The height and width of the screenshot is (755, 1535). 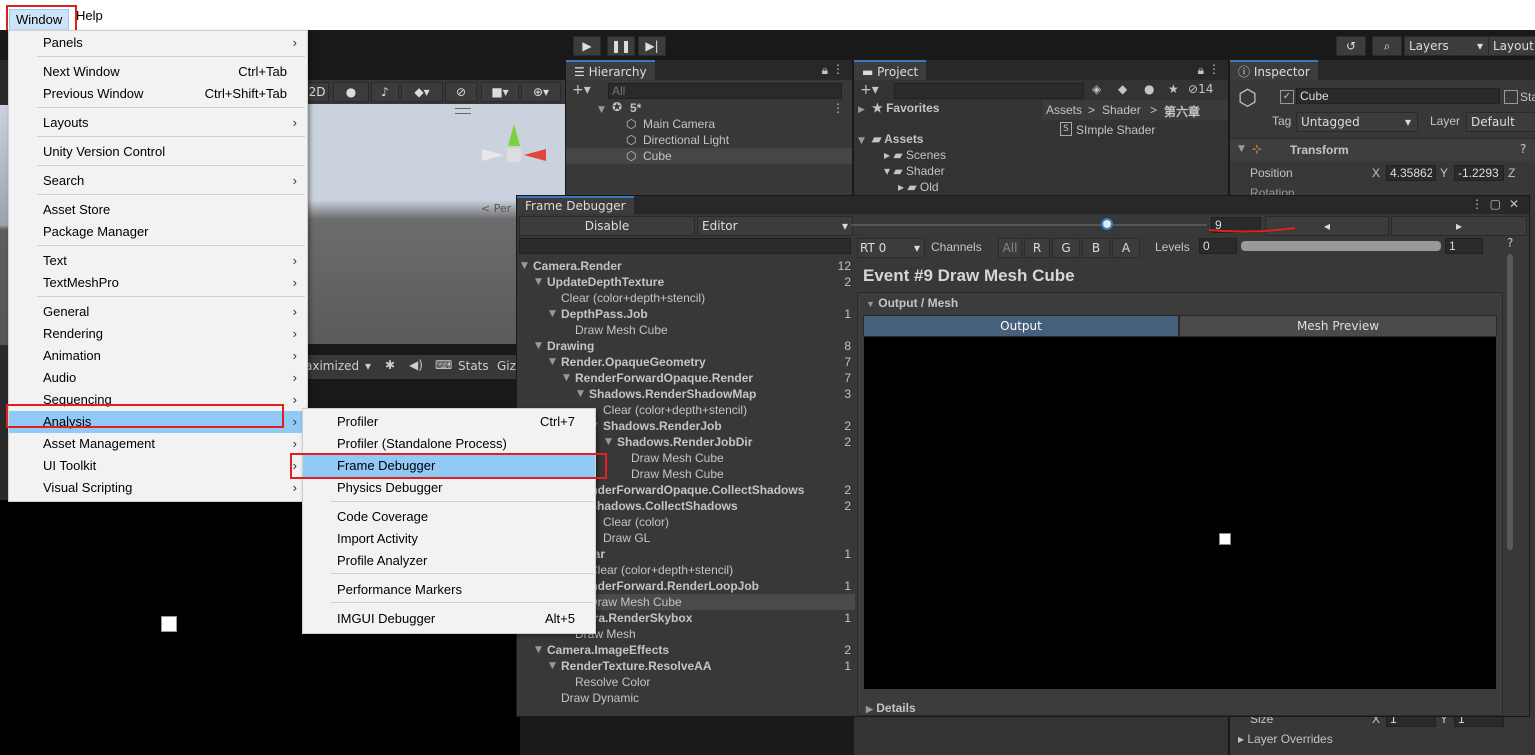 I want to click on menu-item-search: Search ›, so click(x=158, y=181).